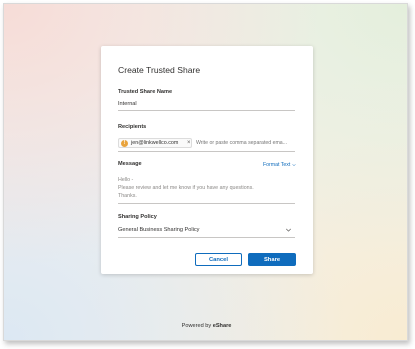 The width and height of the screenshot is (415, 349). What do you see at coordinates (158, 230) in the screenshot?
I see `sharing-policy-select: General Business Sharing Policy` at bounding box center [158, 230].